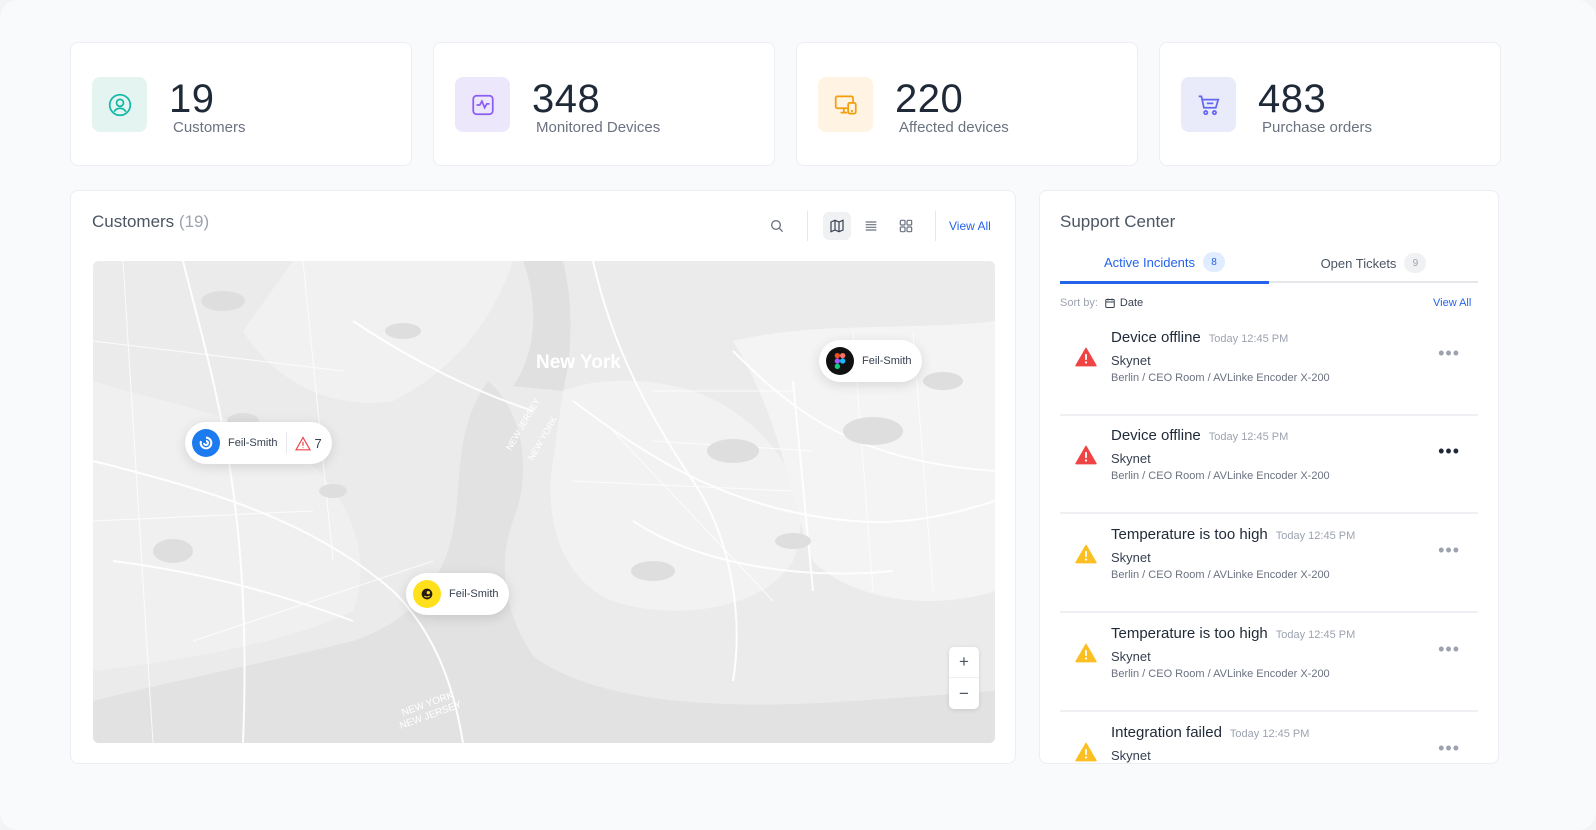 This screenshot has width=1596, height=830. I want to click on zoom-in-button: +, so click(964, 662).